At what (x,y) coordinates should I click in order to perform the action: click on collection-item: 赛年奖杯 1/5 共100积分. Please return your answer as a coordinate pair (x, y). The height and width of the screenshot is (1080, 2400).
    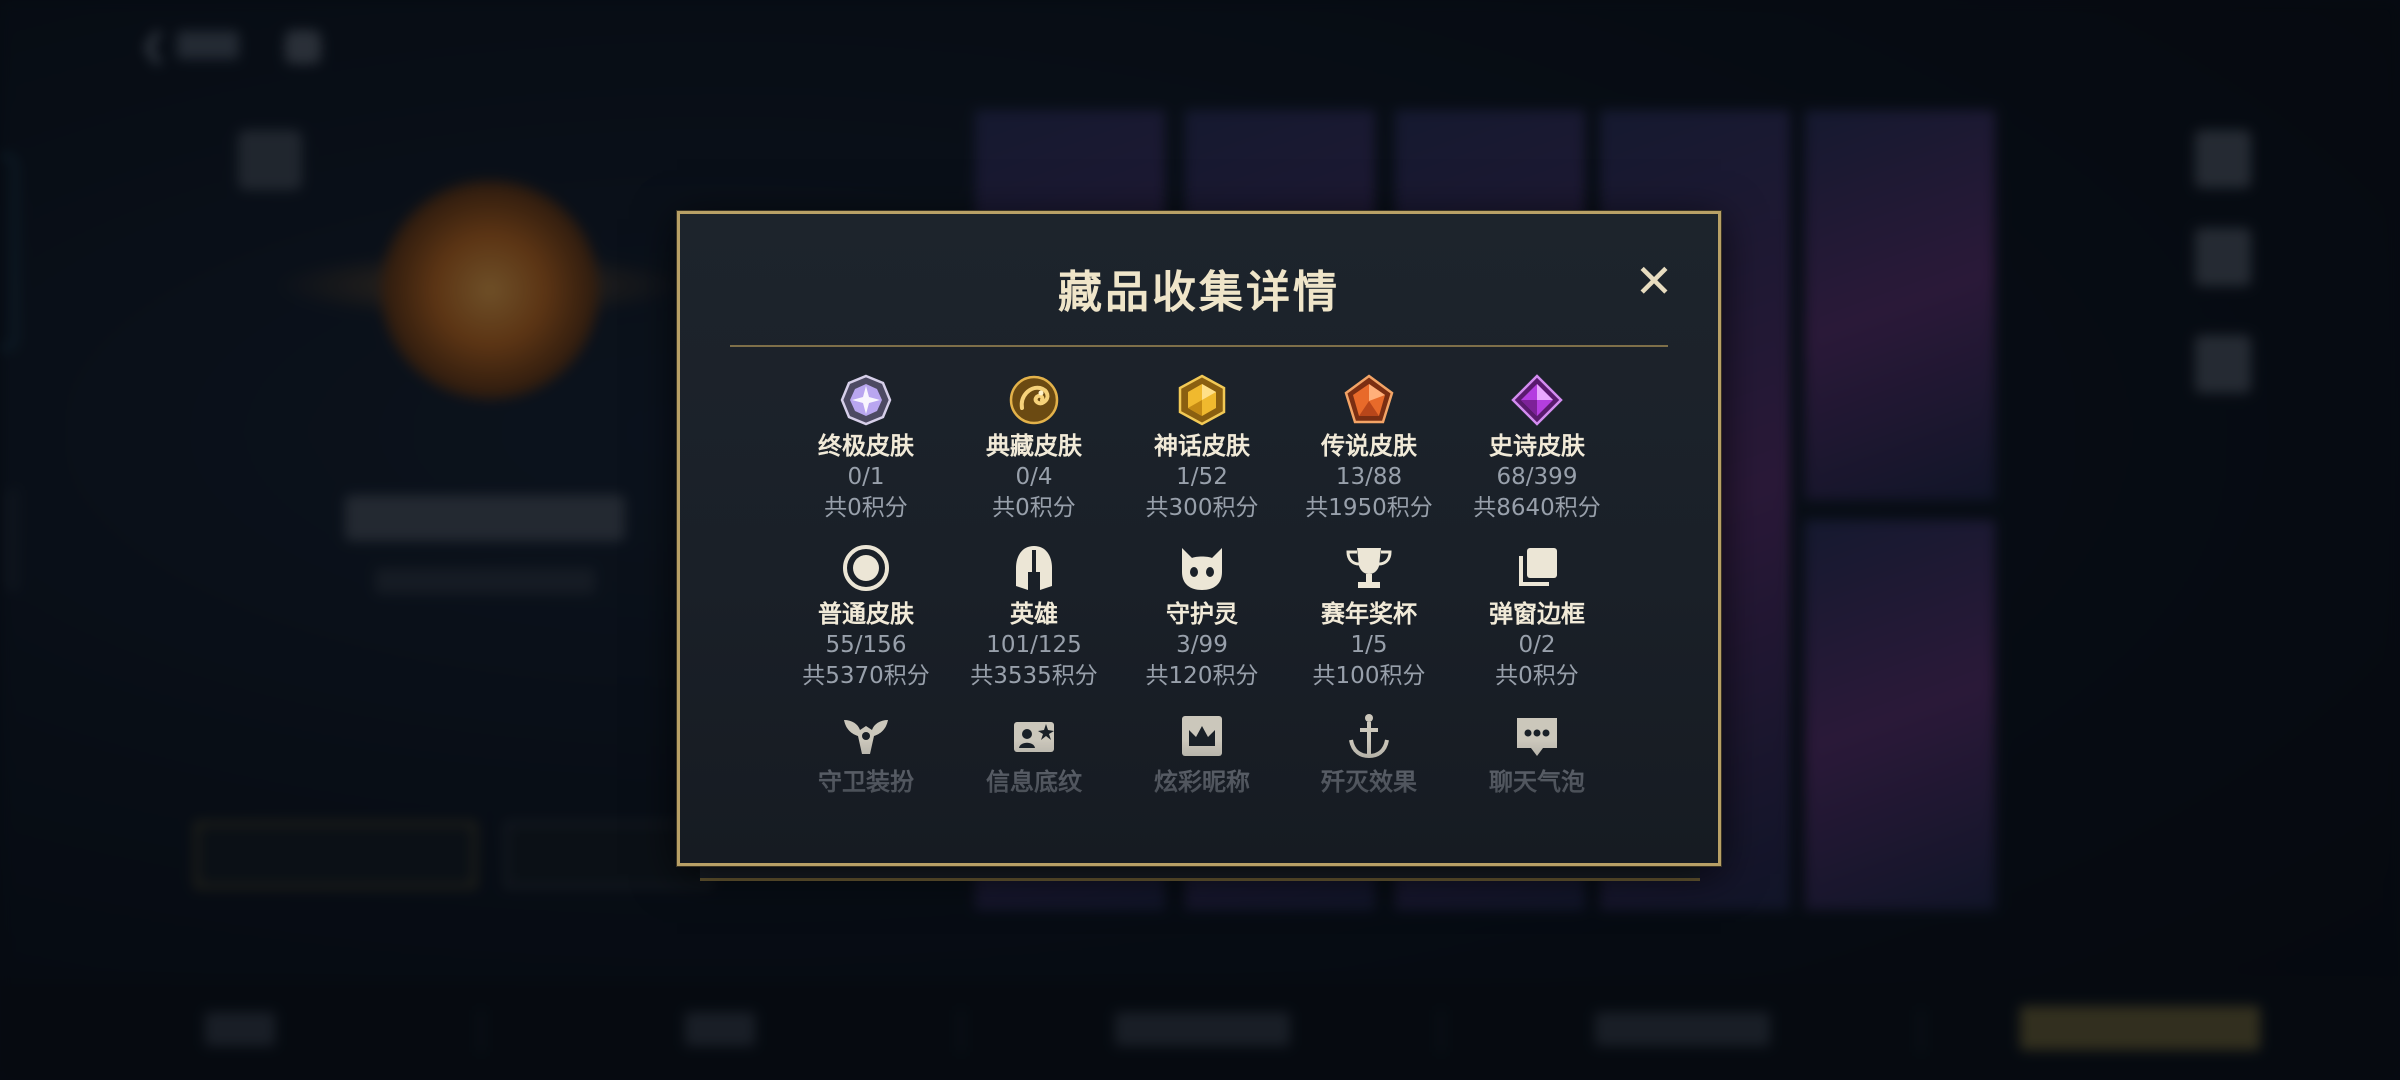
    Looking at the image, I should click on (1369, 617).